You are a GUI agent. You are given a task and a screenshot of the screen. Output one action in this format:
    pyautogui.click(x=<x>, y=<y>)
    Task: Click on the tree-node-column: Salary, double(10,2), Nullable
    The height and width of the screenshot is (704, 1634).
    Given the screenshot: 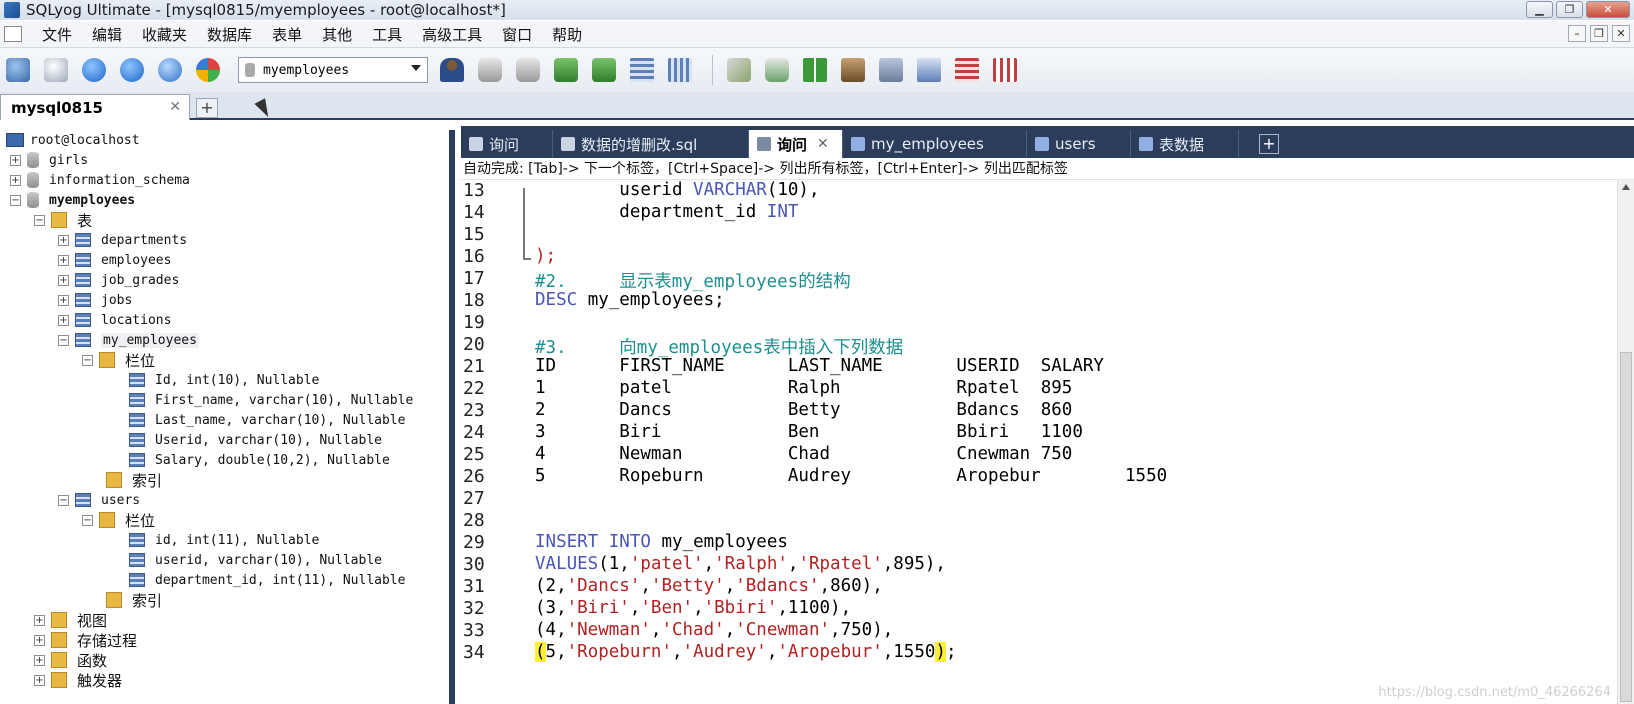 What is the action you would take?
    pyautogui.click(x=259, y=460)
    